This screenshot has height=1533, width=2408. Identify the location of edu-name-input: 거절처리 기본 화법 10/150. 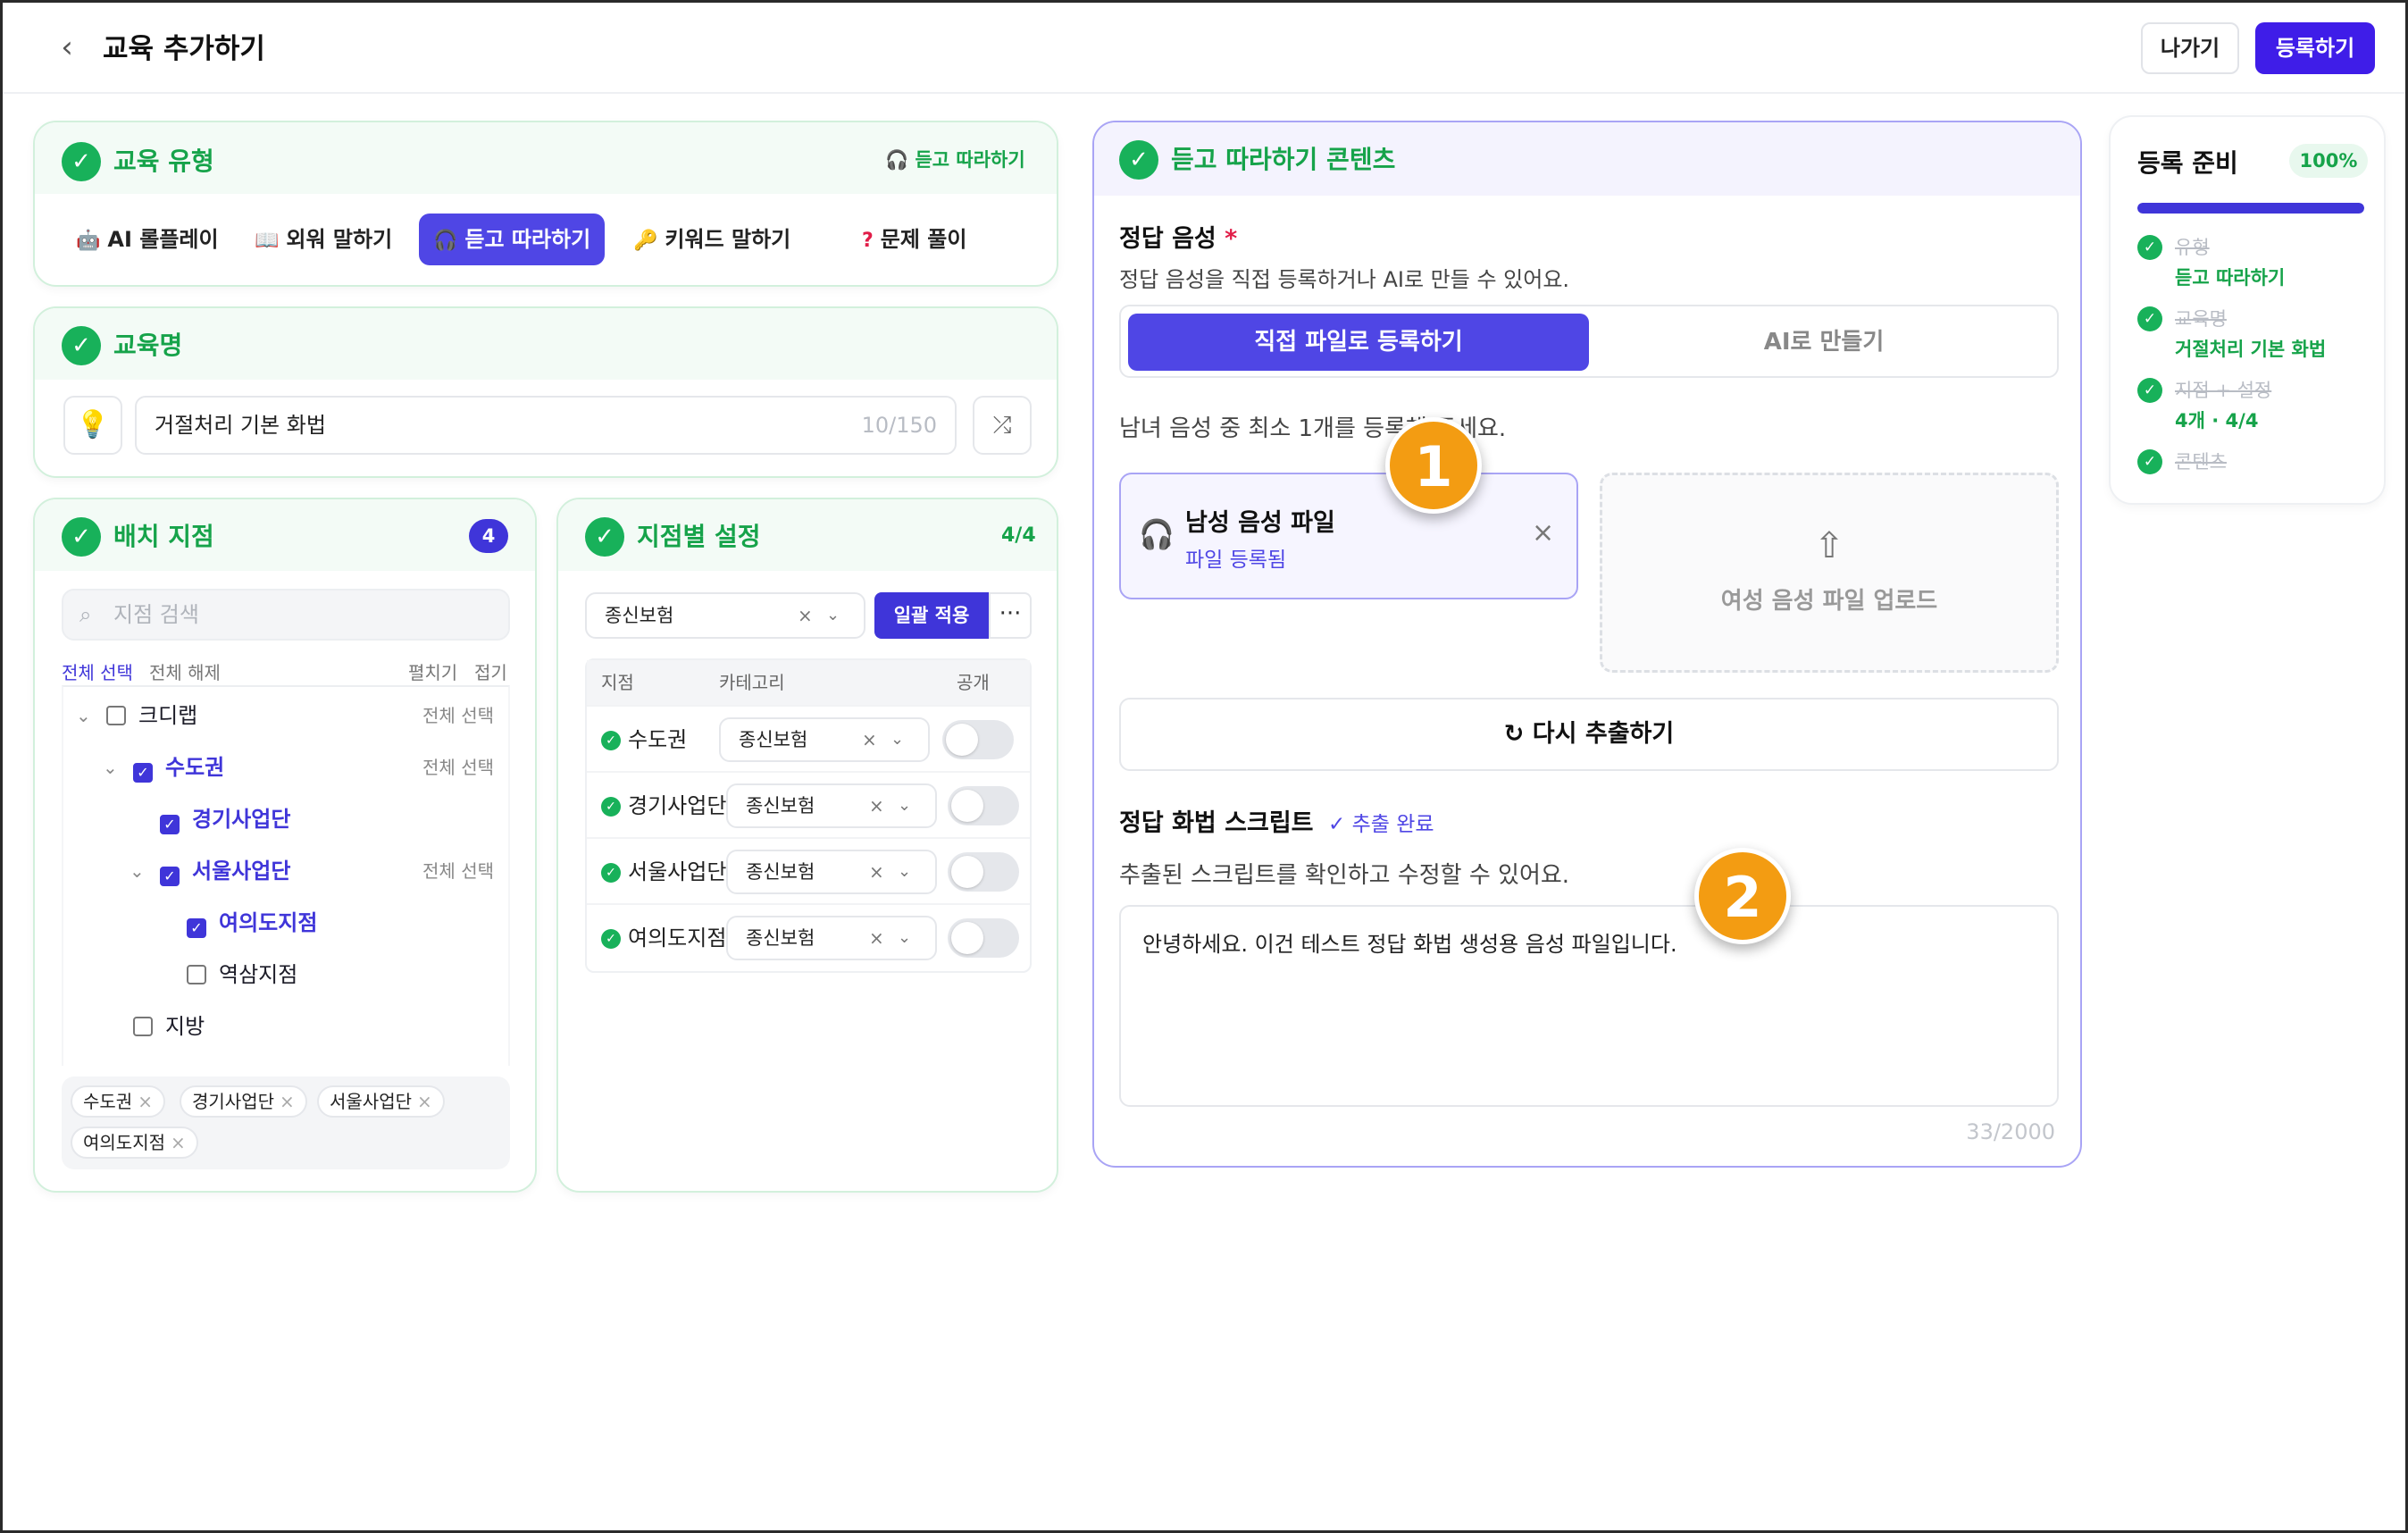
(546, 425).